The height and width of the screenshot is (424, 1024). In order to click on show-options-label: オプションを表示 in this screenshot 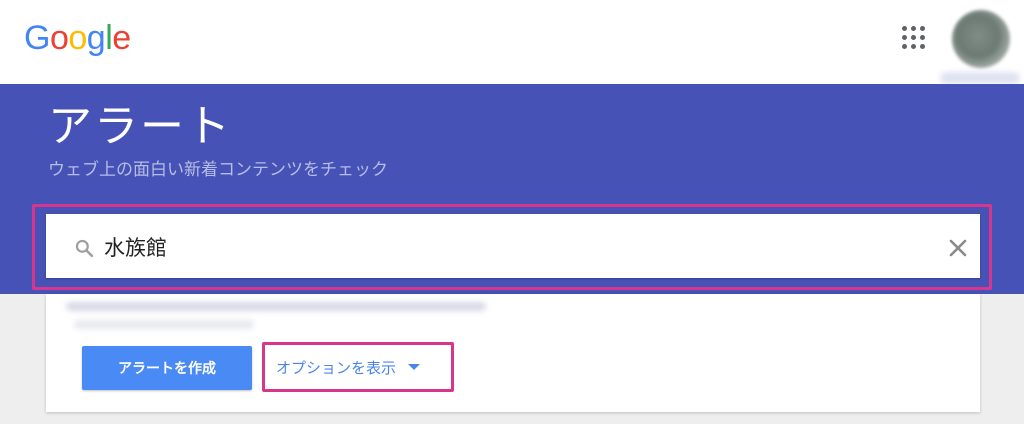, I will do `click(336, 367)`.